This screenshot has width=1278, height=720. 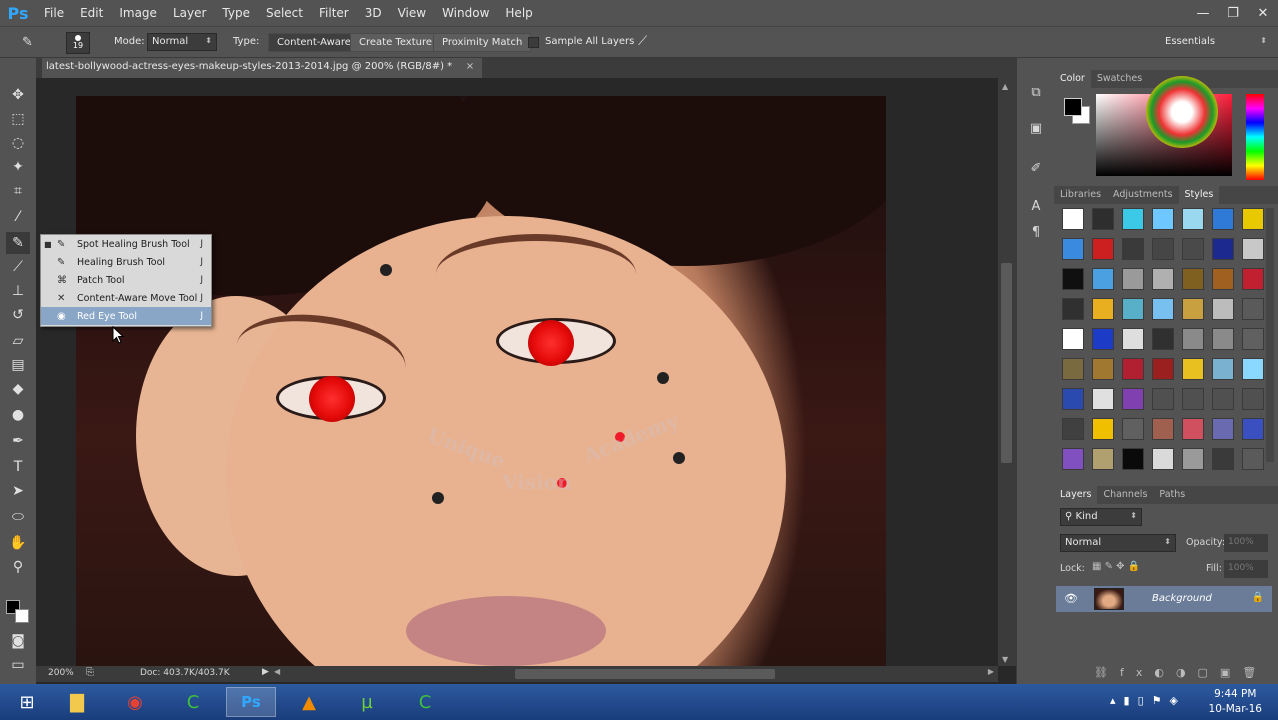 What do you see at coordinates (1116, 566) in the screenshot?
I see `lock-icons: ▦ ✎ ✥ 🔒` at bounding box center [1116, 566].